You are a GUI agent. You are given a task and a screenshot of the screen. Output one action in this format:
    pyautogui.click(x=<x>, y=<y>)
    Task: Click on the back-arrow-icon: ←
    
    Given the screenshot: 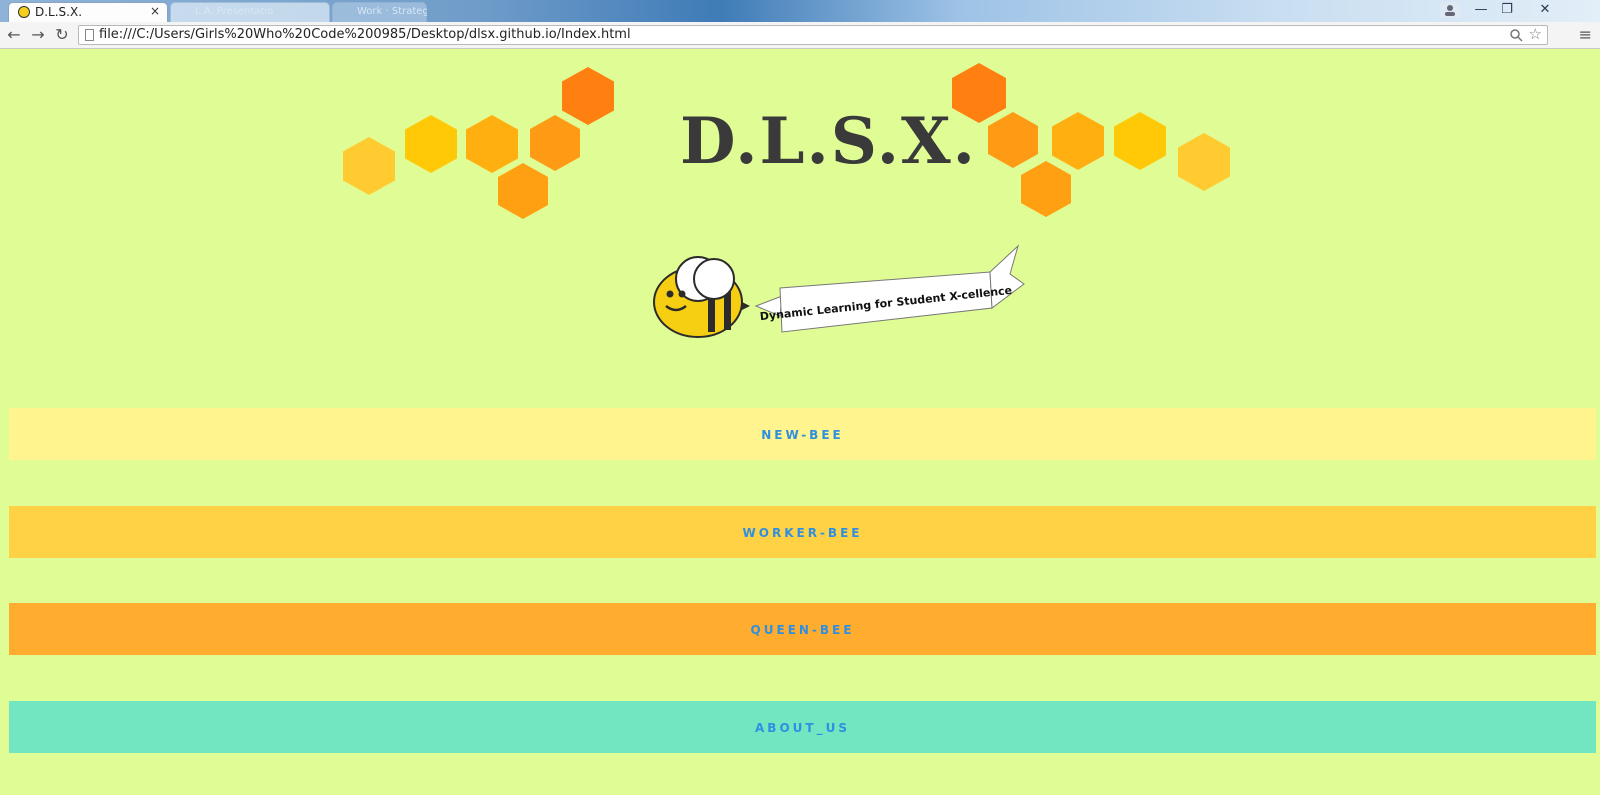 What is the action you would take?
    pyautogui.click(x=14, y=35)
    